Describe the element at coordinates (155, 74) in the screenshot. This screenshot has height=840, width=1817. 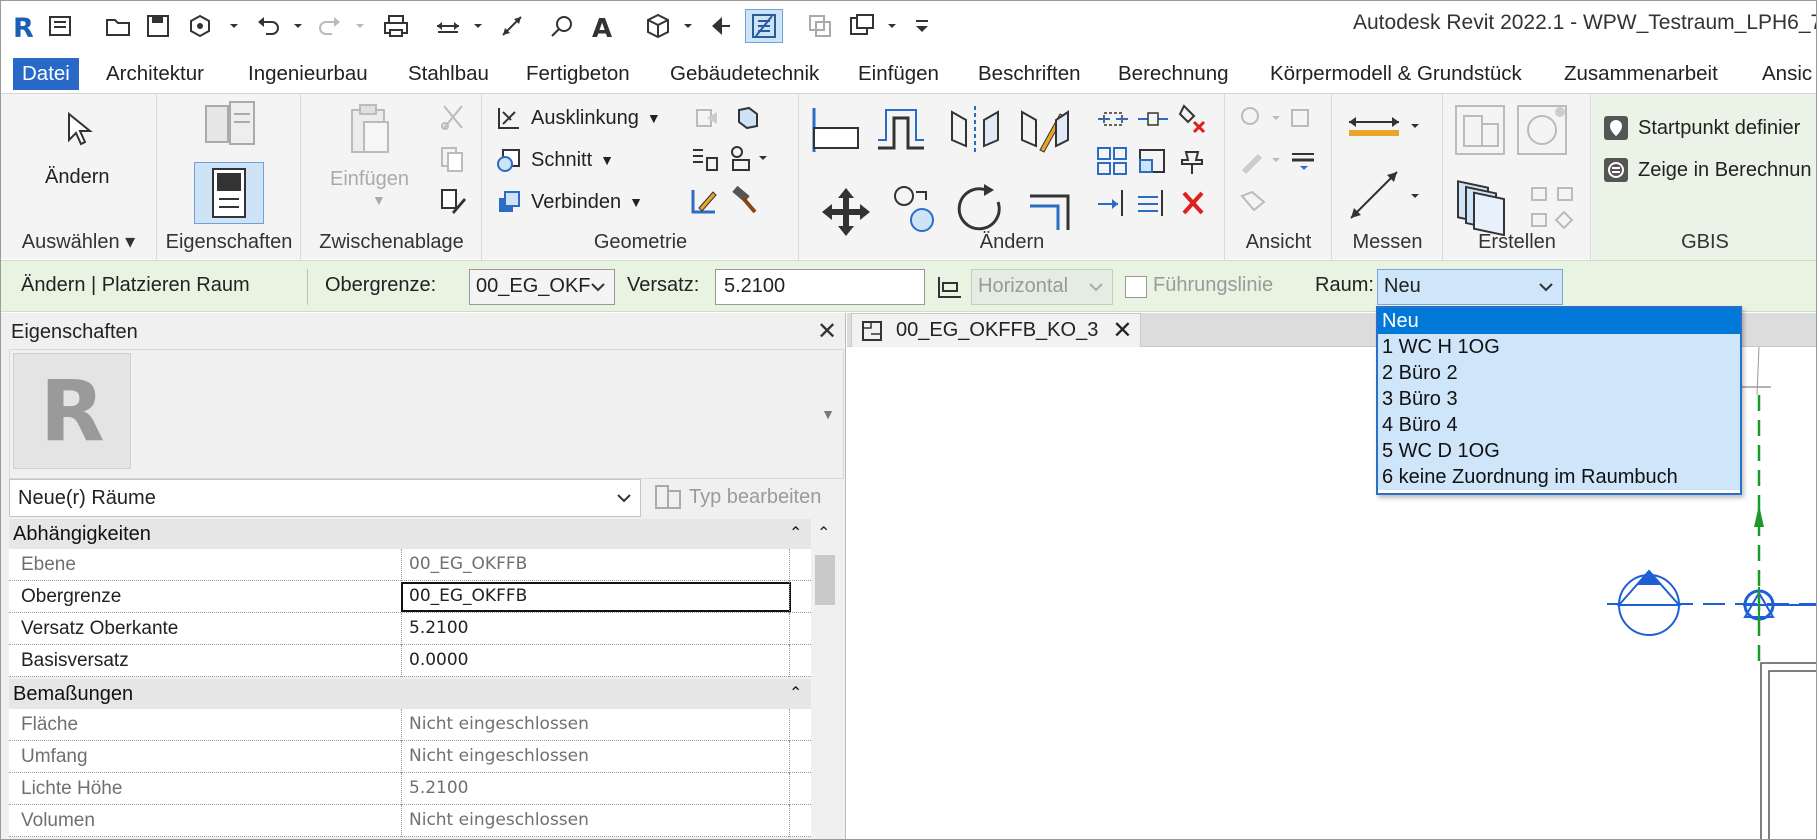
I see `tab-architektur: Architektur` at that location.